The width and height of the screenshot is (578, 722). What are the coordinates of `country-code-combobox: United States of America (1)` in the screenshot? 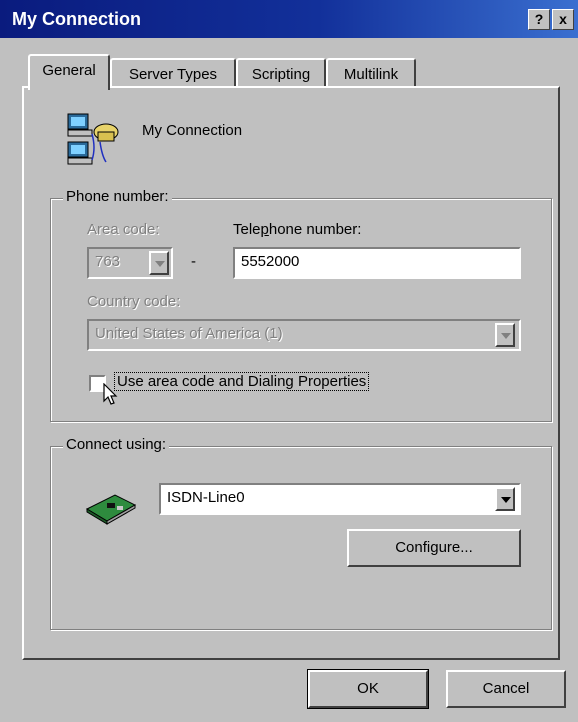 It's located at (304, 335).